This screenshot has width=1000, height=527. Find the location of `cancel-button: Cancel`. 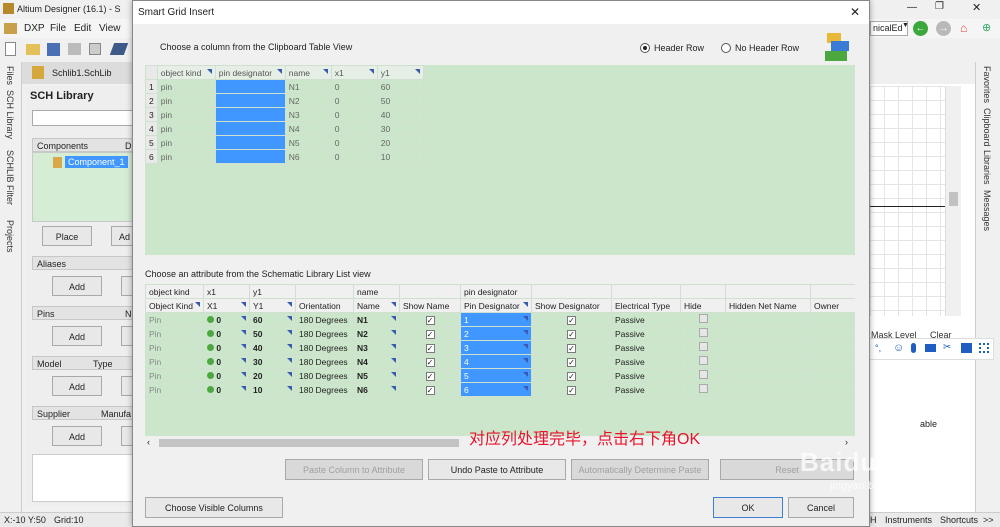

cancel-button: Cancel is located at coordinates (821, 507).